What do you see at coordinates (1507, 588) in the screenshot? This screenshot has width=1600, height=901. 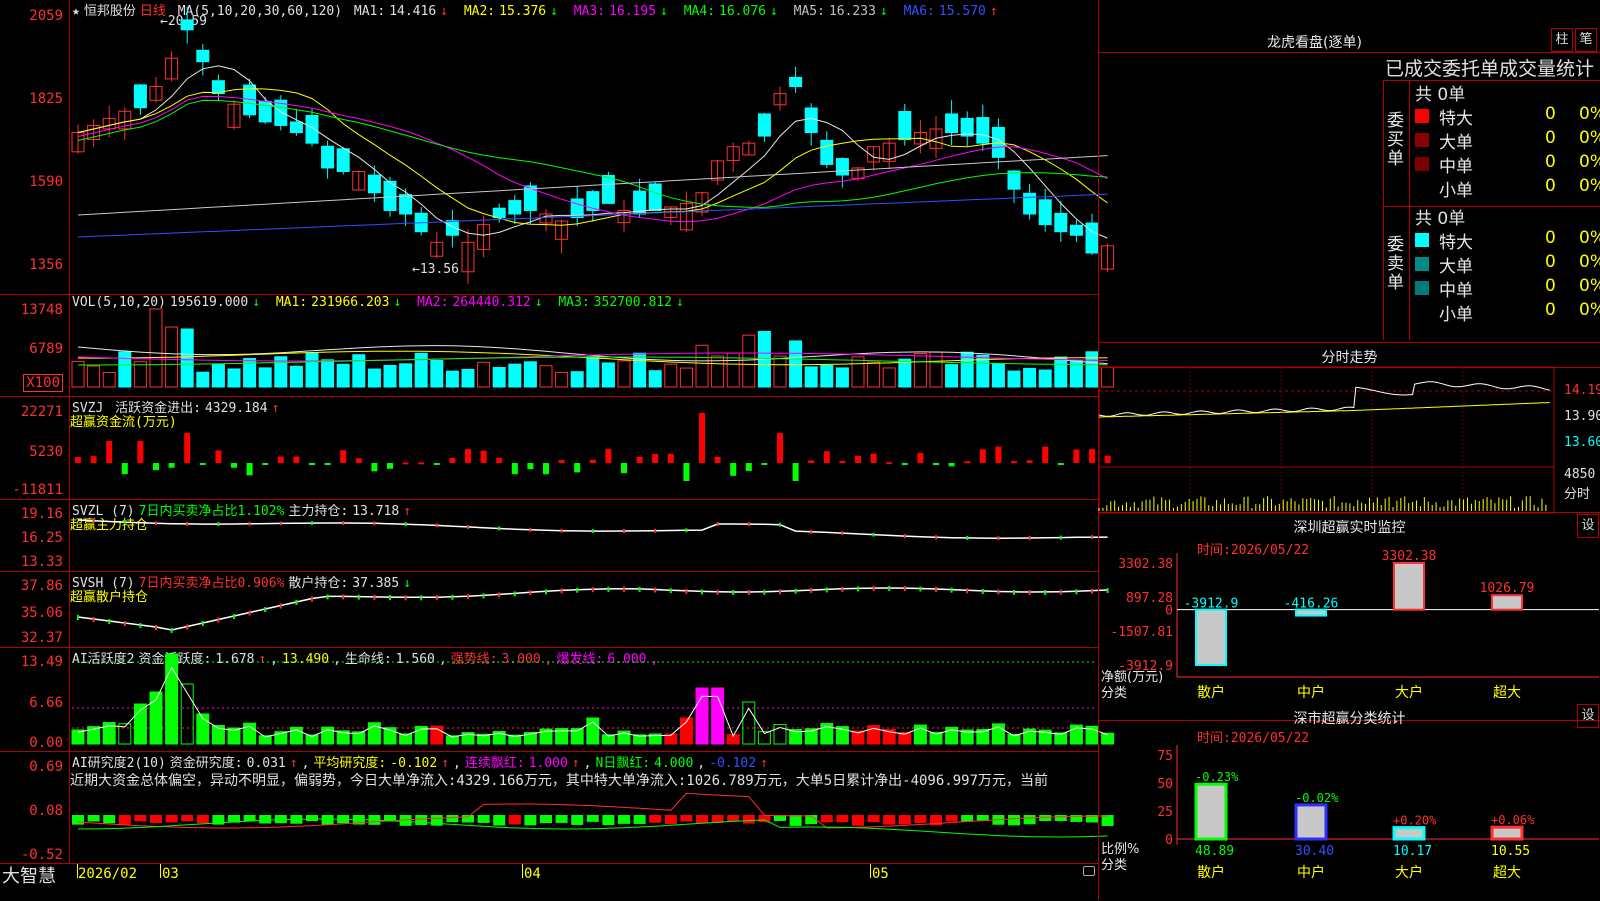 I see `bar-value-label: 1026.79` at bounding box center [1507, 588].